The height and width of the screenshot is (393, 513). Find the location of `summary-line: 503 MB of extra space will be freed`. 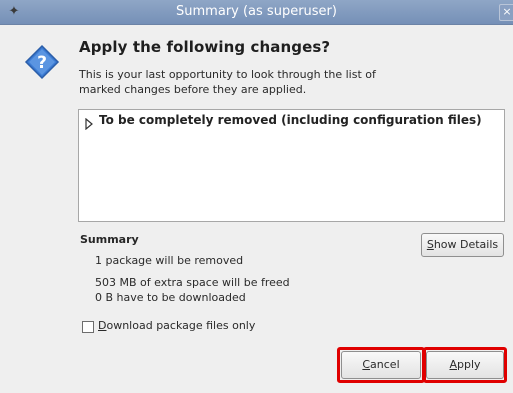

summary-line: 503 MB of extra space will be freed is located at coordinates (192, 282).